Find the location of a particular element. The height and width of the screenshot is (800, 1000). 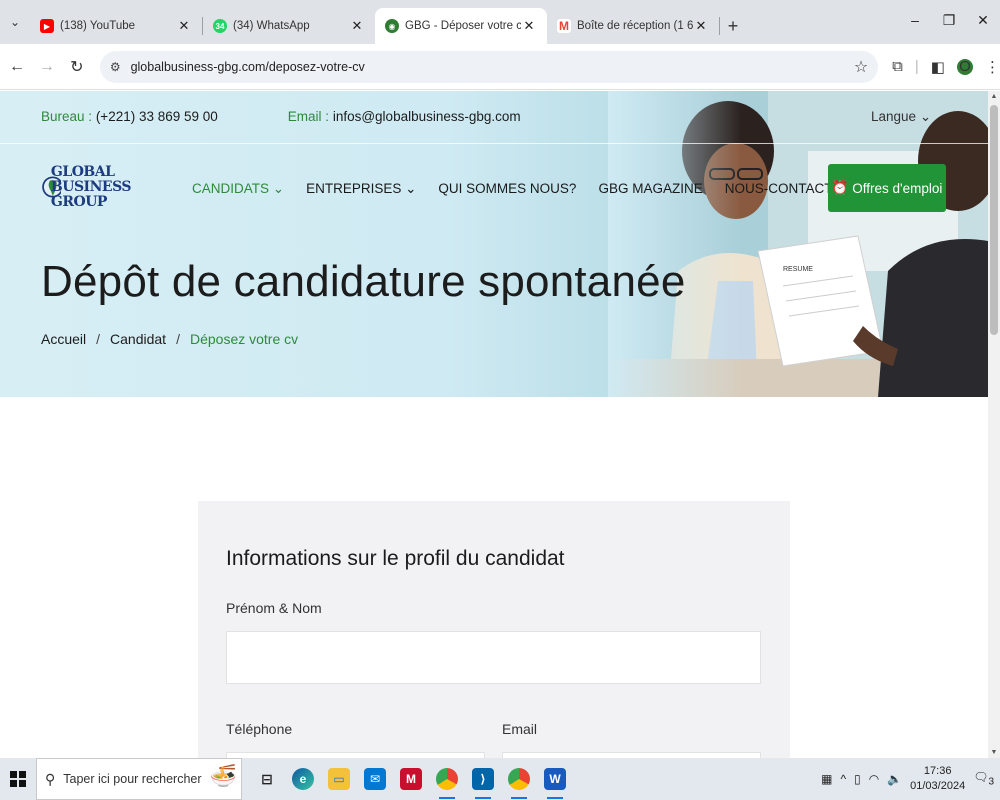

restore-icon: ❐ is located at coordinates (949, 20).